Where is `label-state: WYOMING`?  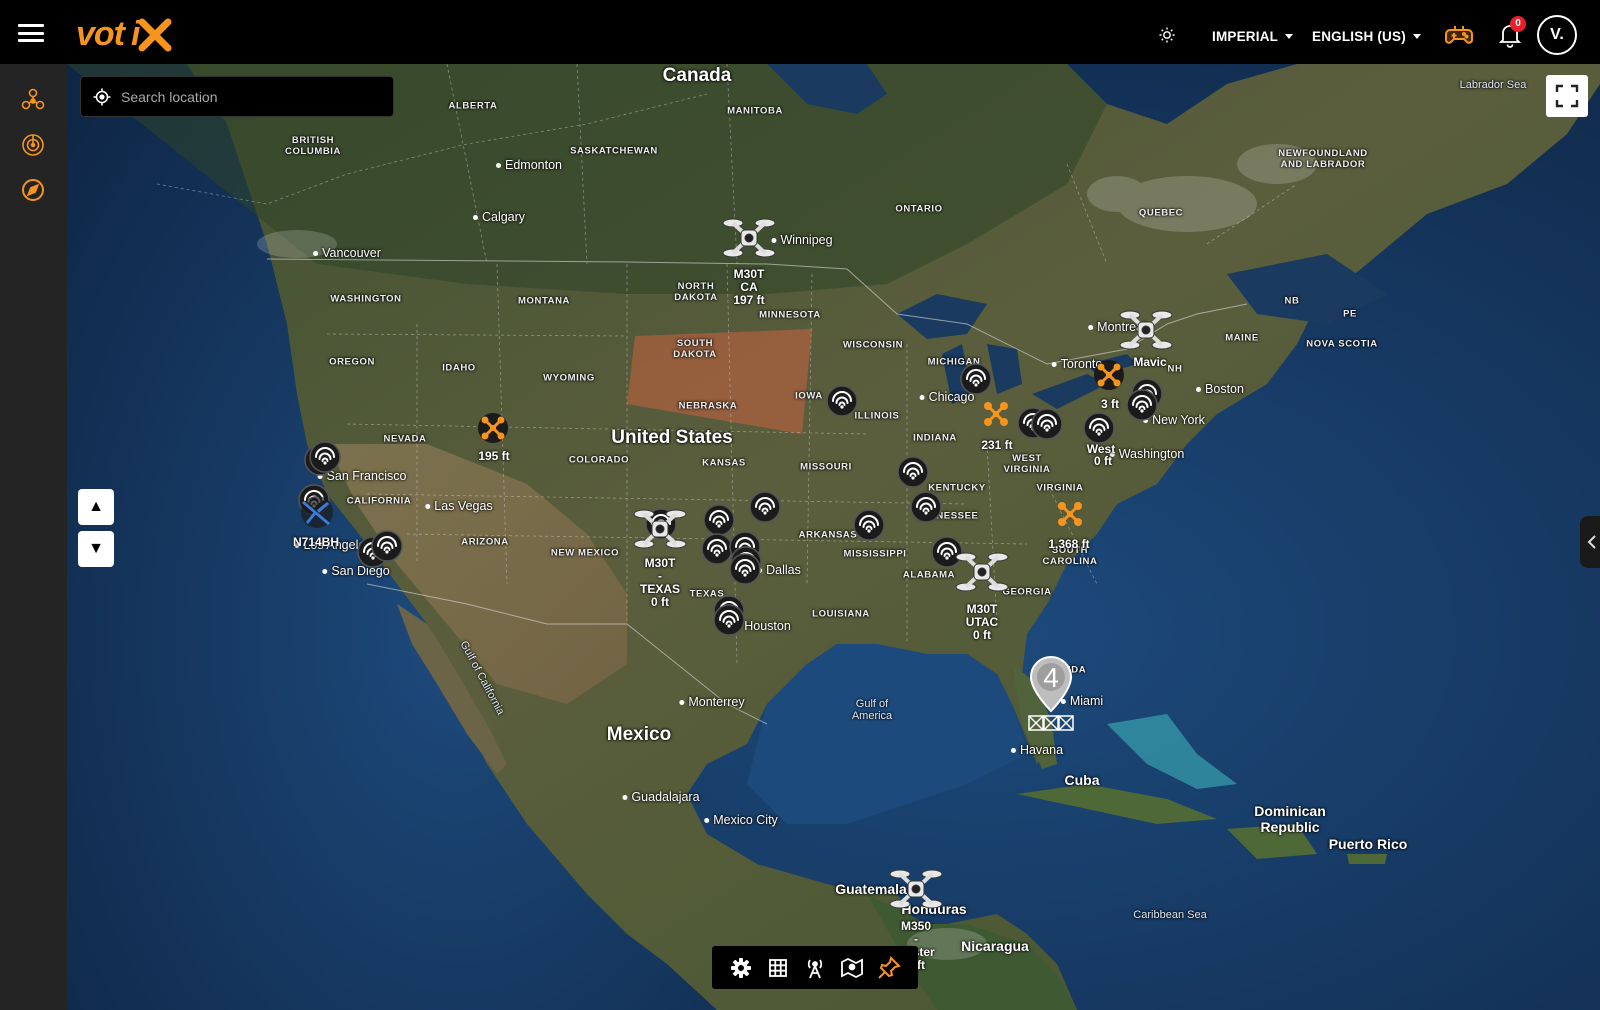 label-state: WYOMING is located at coordinates (569, 378).